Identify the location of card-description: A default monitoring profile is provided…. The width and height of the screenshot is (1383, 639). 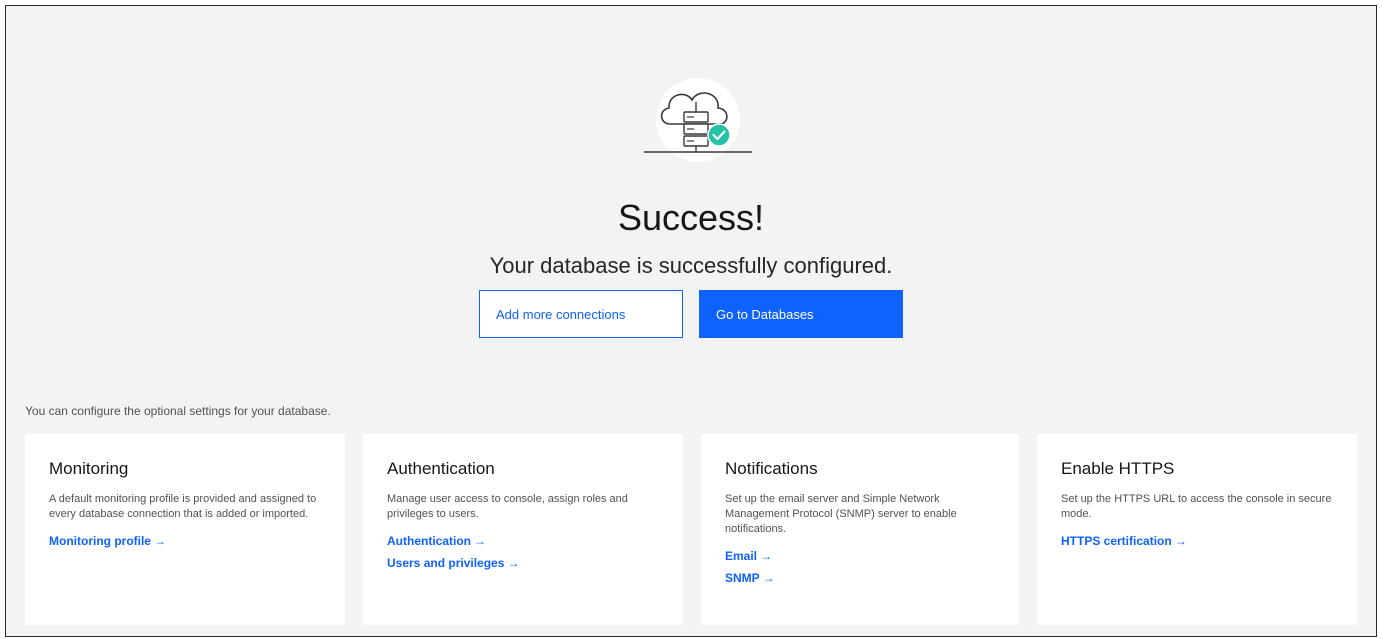
(183, 506).